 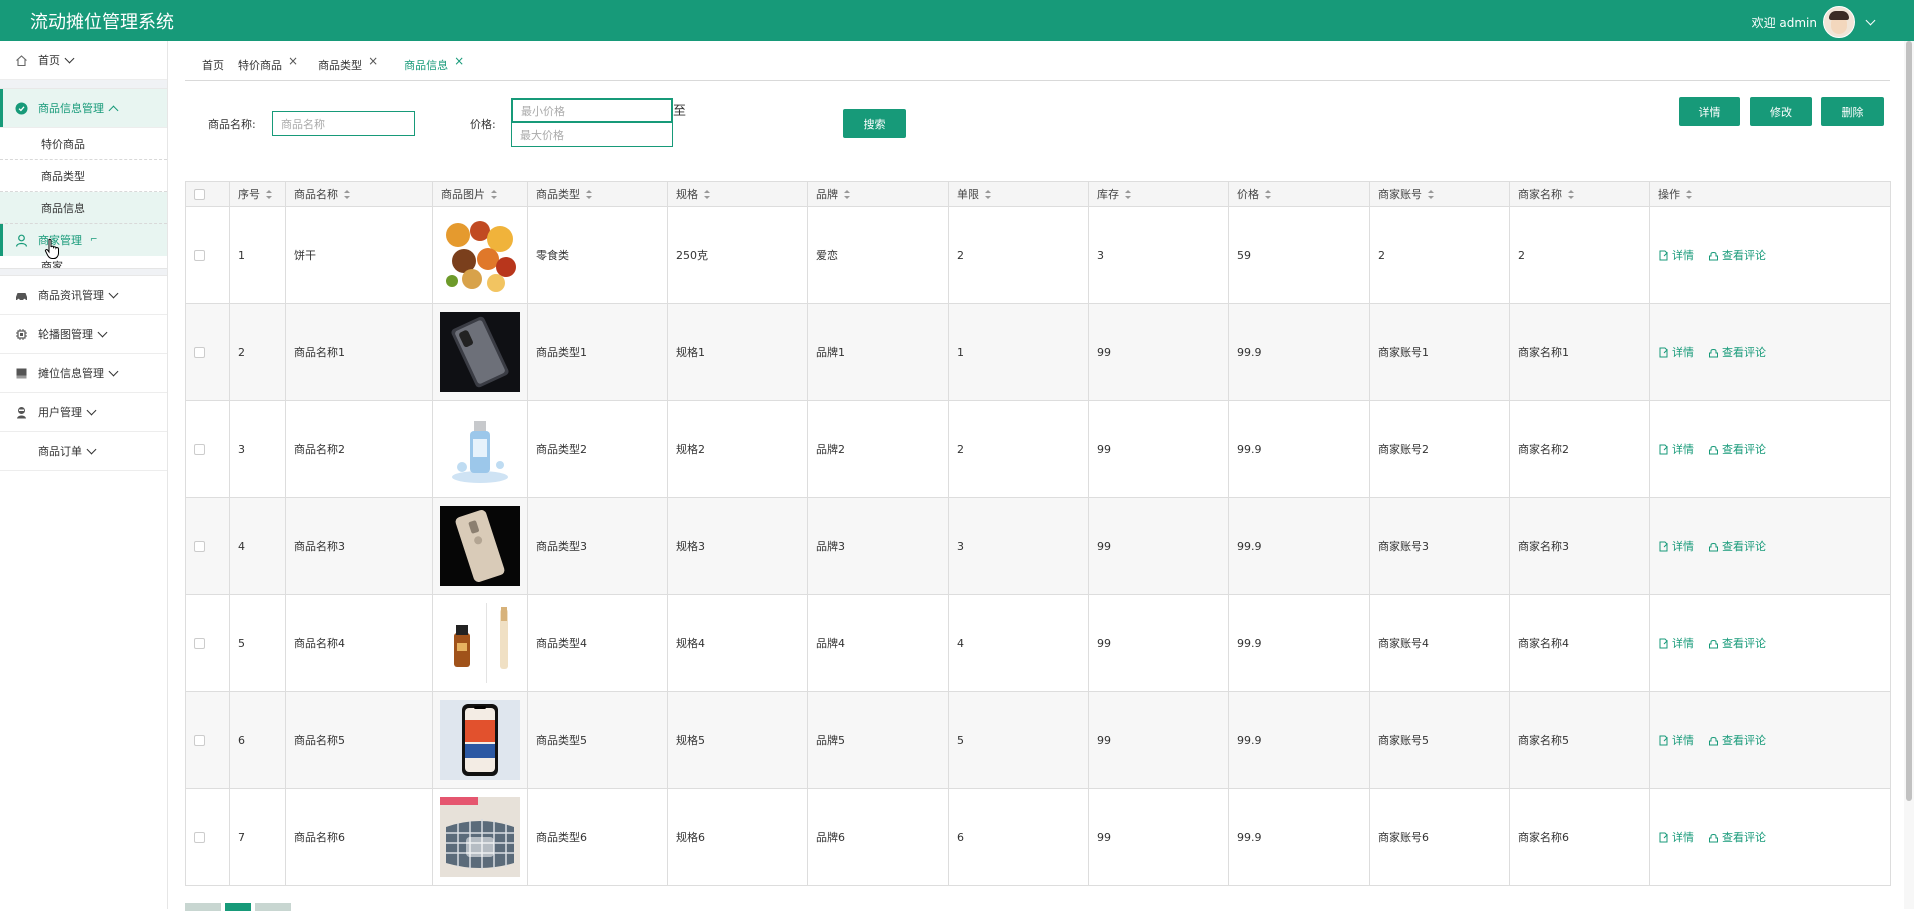 I want to click on col-header: 商家名称, so click(x=1580, y=194).